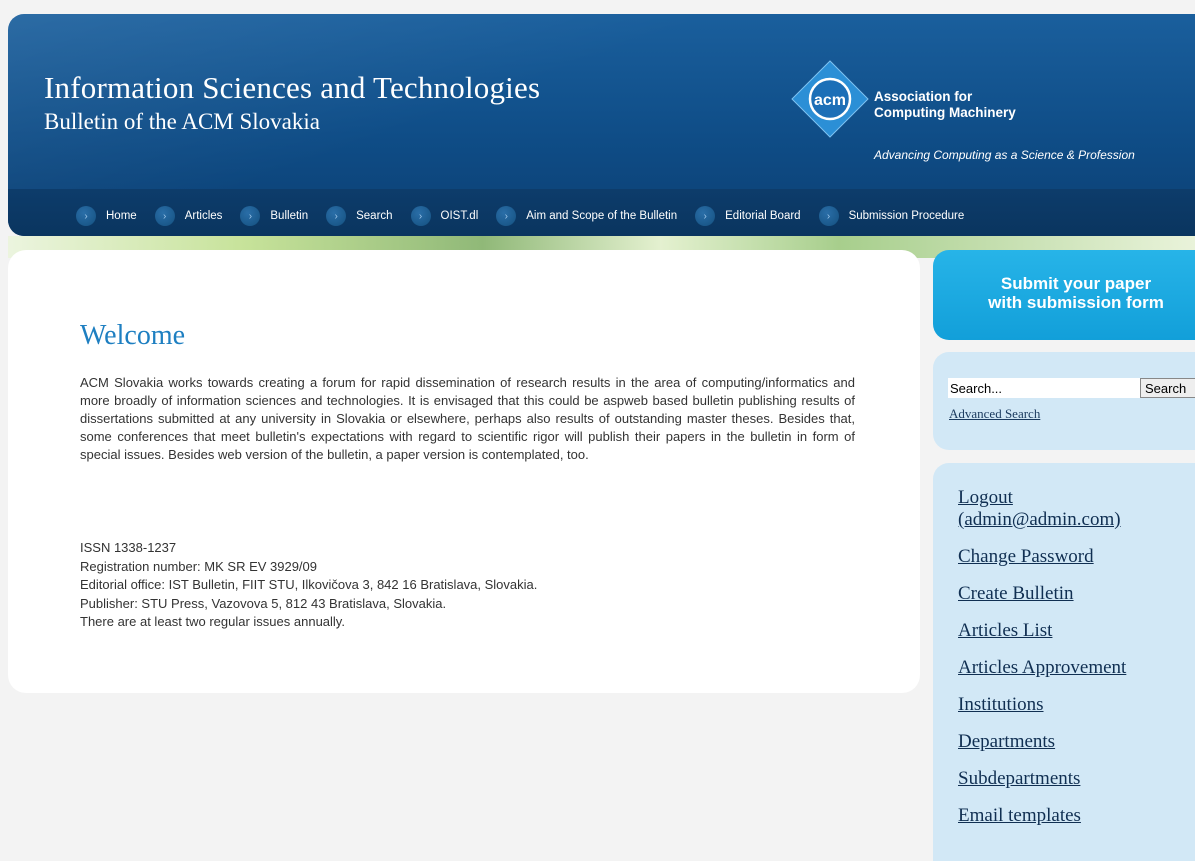 This screenshot has height=861, width=1195. Describe the element at coordinates (1167, 388) in the screenshot. I see `search-button: Search` at that location.